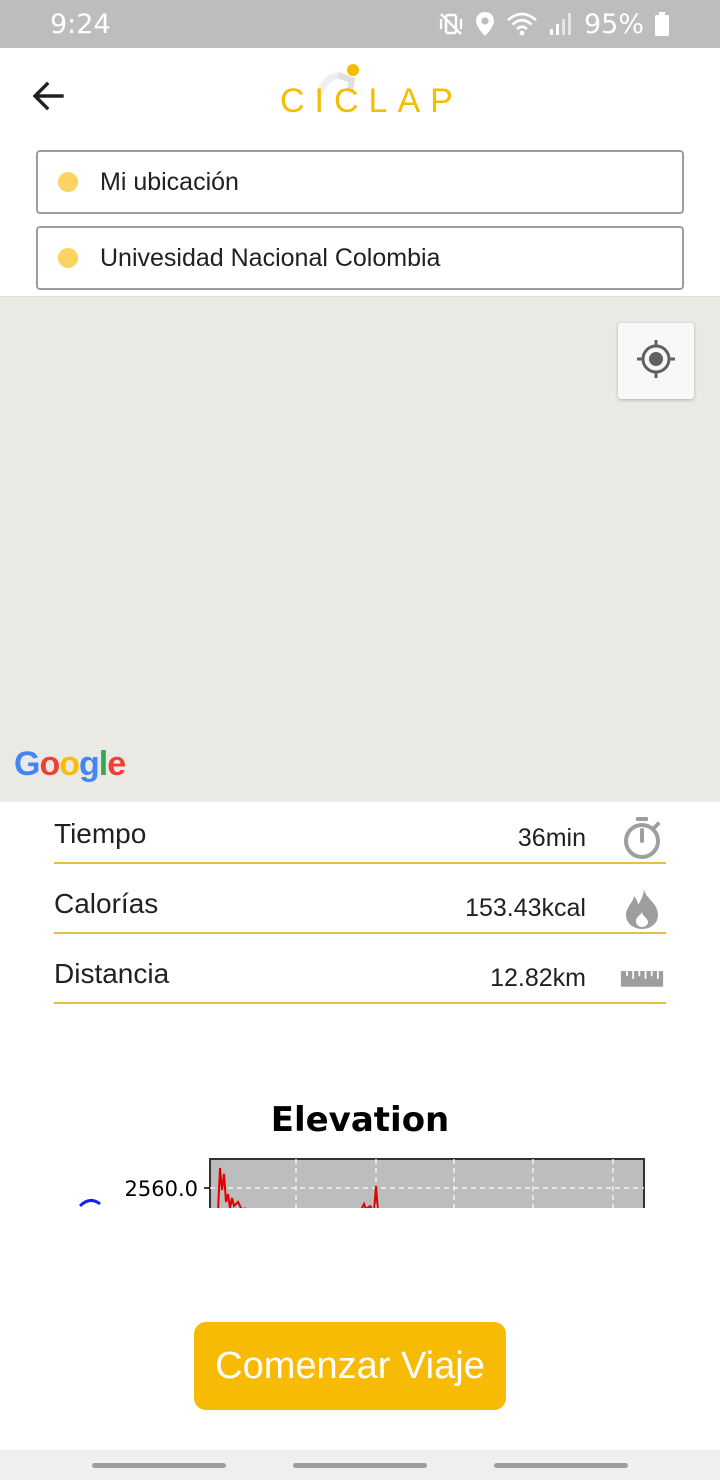 Image resolution: width=720 pixels, height=1480 pixels. I want to click on destination-field: Univesidad Nacional Colombia, so click(360, 258).